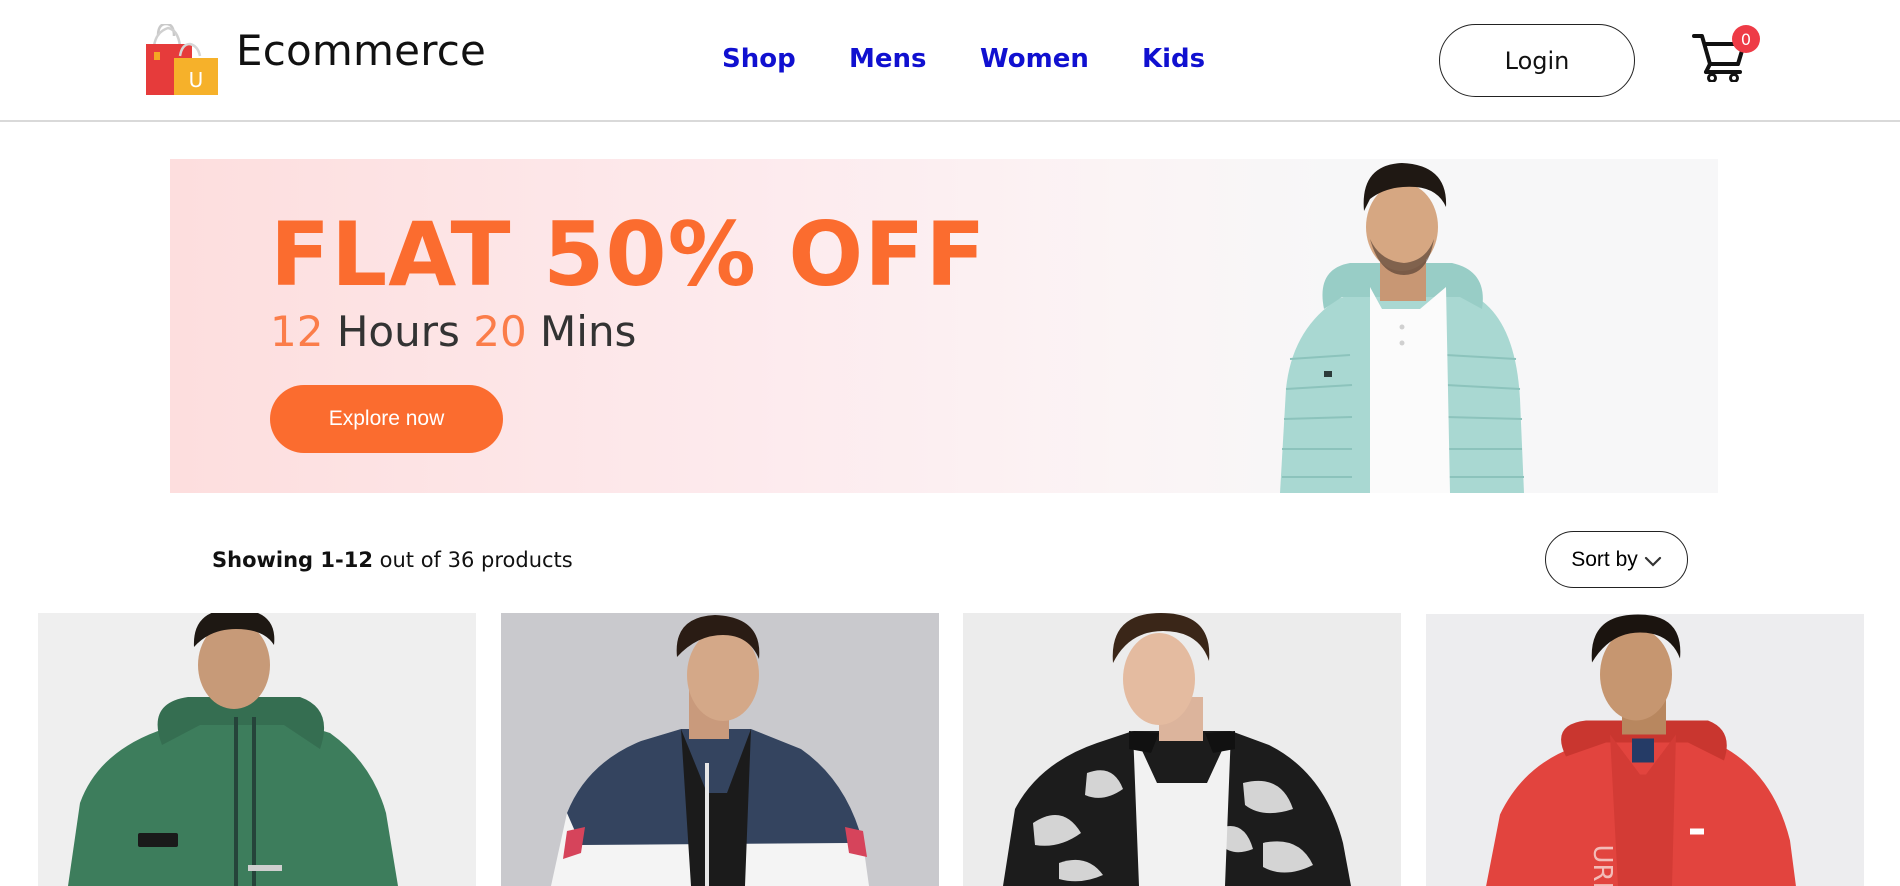 The image size is (1900, 886). What do you see at coordinates (361, 50) in the screenshot?
I see `brand-name: Ecommerce` at bounding box center [361, 50].